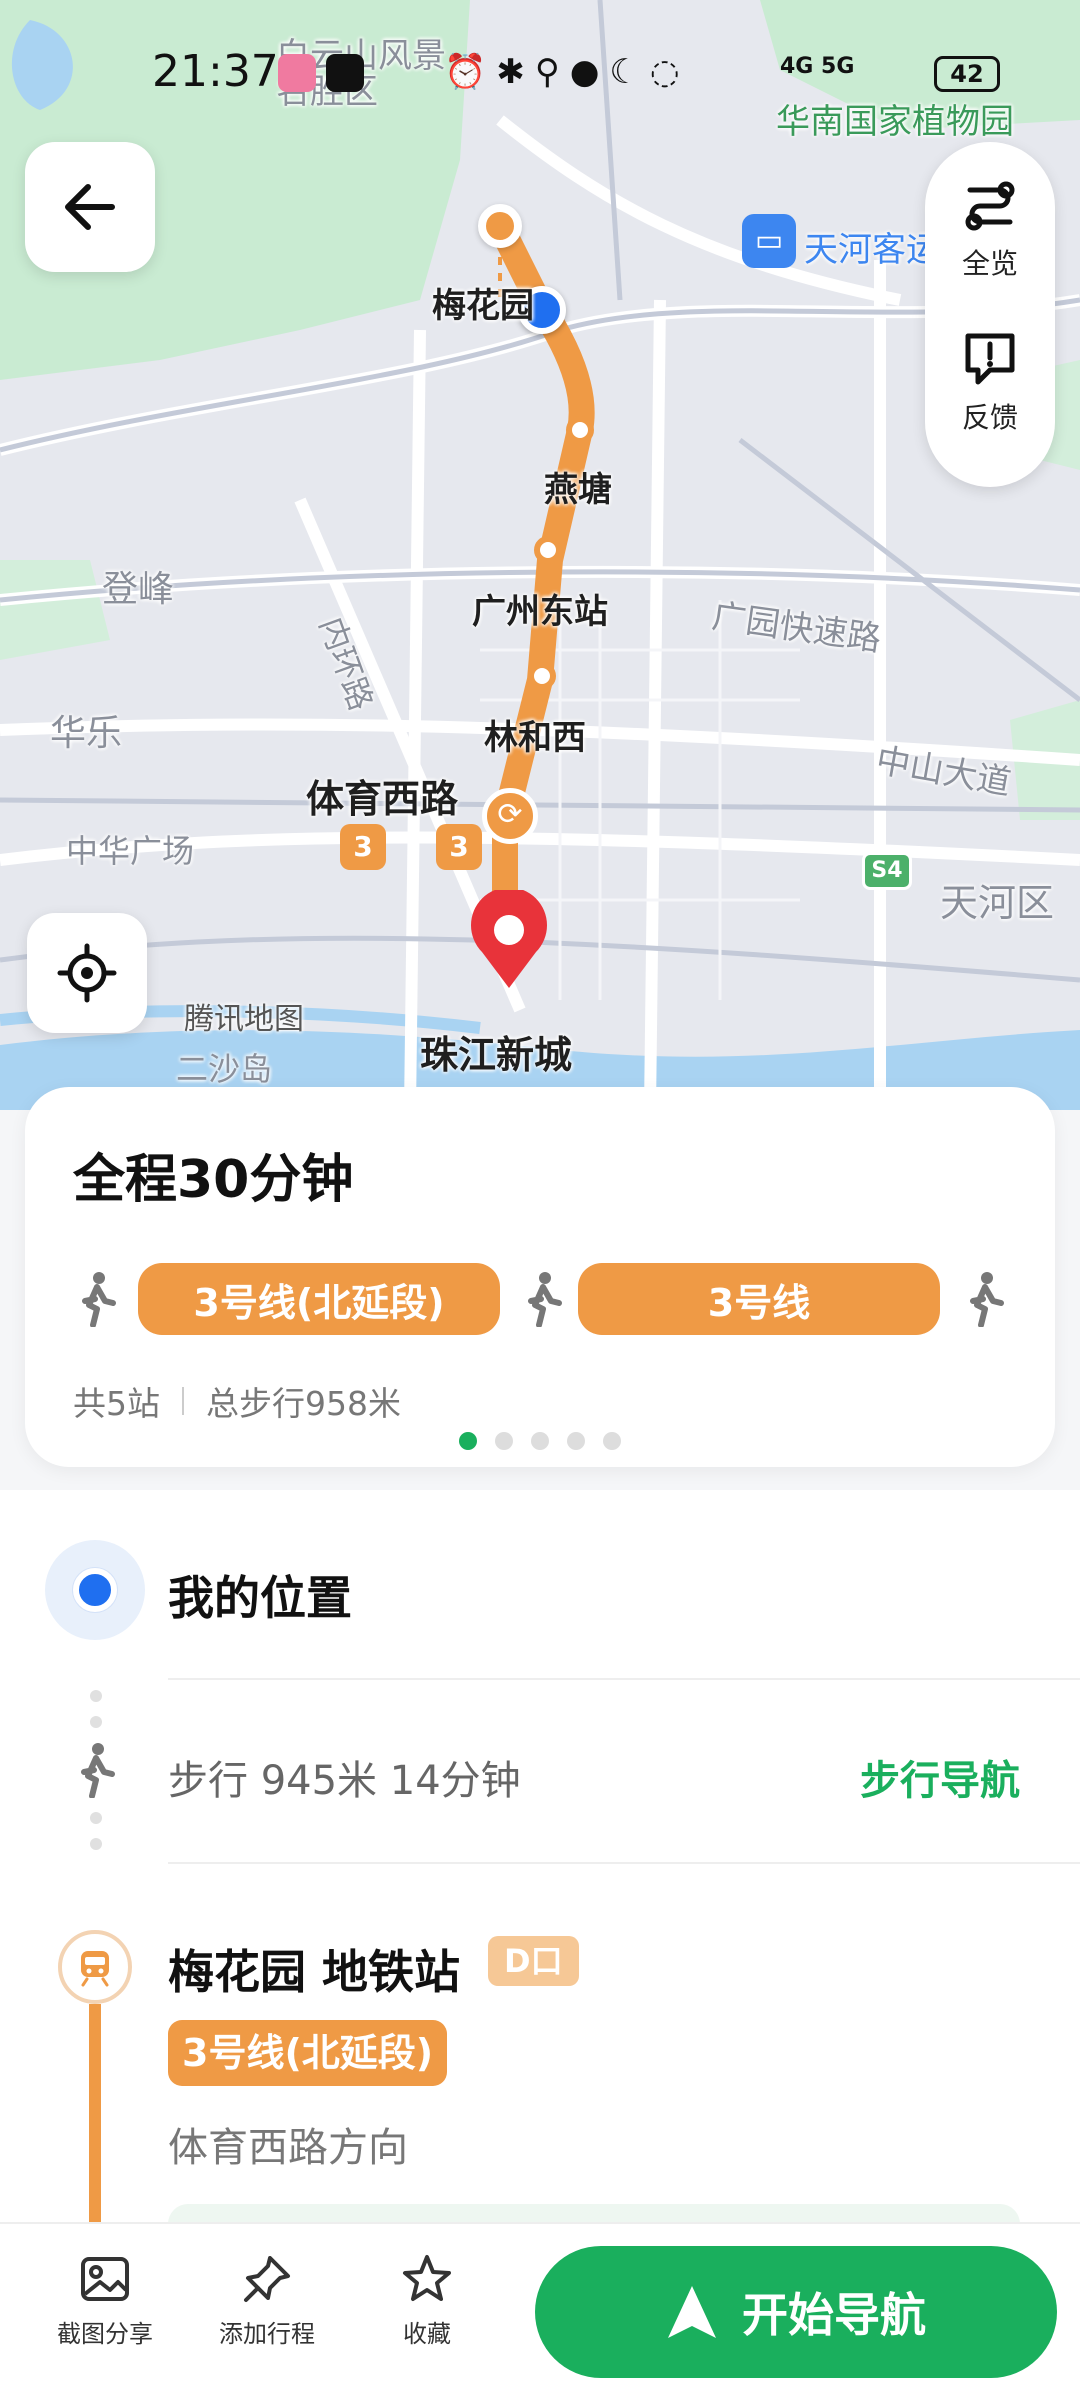 The image size is (1080, 2400). I want to click on bottom-action-bar: 截图分享 添加行程 收藏 开始导航, so click(540, 2311).